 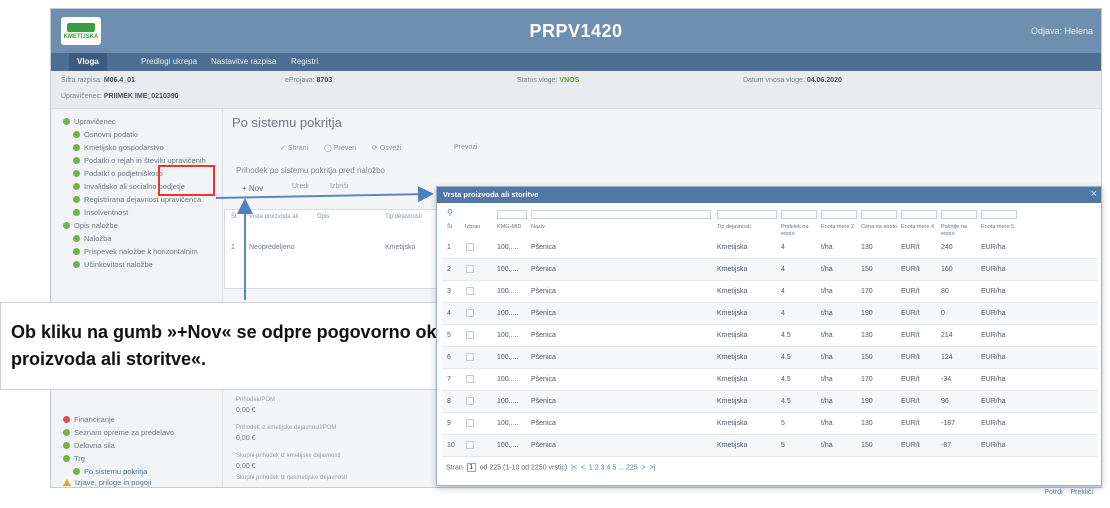 What do you see at coordinates (74, 458) in the screenshot?
I see `sidebar-item-trg: Trg` at bounding box center [74, 458].